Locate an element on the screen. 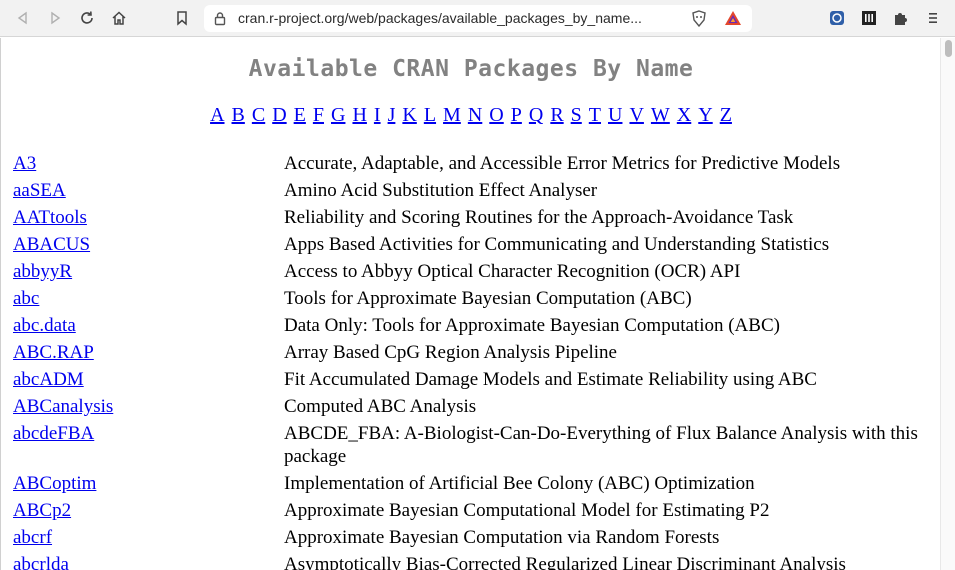 Image resolution: width=955 pixels, height=570 pixels. package-name-cell: A3 is located at coordinates (147, 165).